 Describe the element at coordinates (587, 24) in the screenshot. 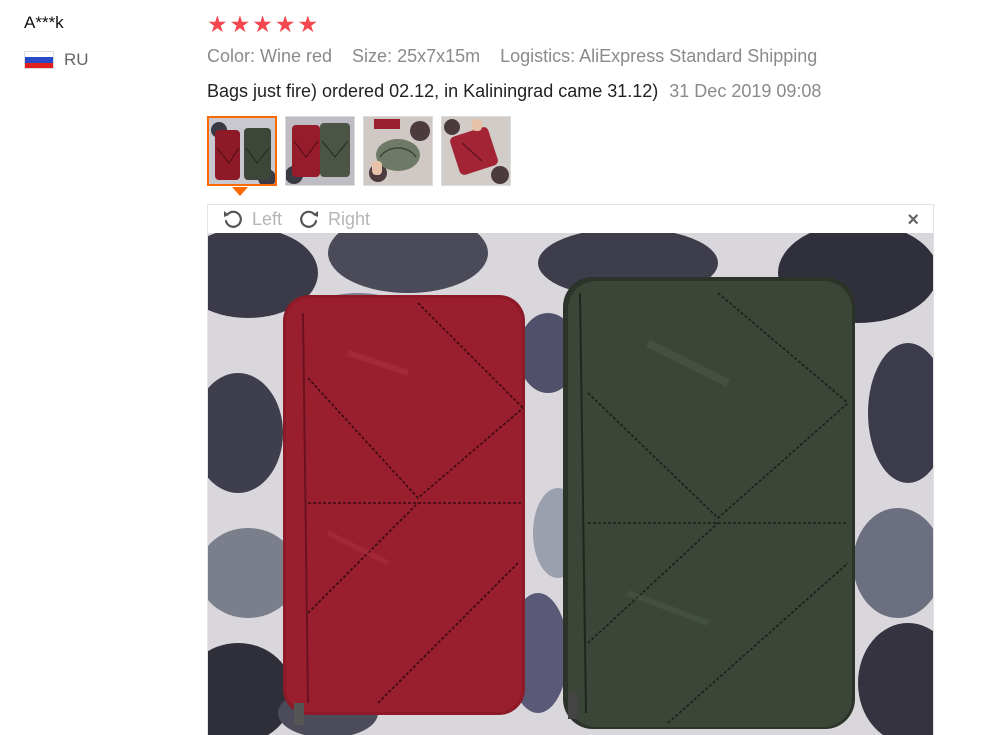

I see `star-rating: ★ ★ ★ ★ ★` at that location.